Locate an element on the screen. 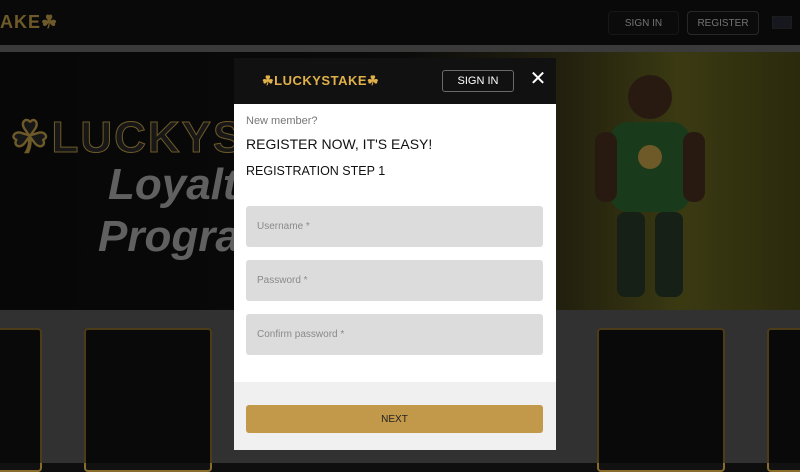 The width and height of the screenshot is (800, 472). modal-footer: NEXT is located at coordinates (395, 416).